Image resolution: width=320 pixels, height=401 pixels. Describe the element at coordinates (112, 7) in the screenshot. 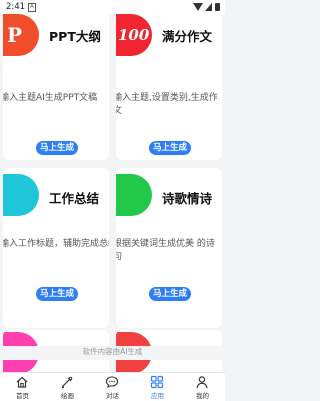

I see `status-bar: 2:41 A` at that location.